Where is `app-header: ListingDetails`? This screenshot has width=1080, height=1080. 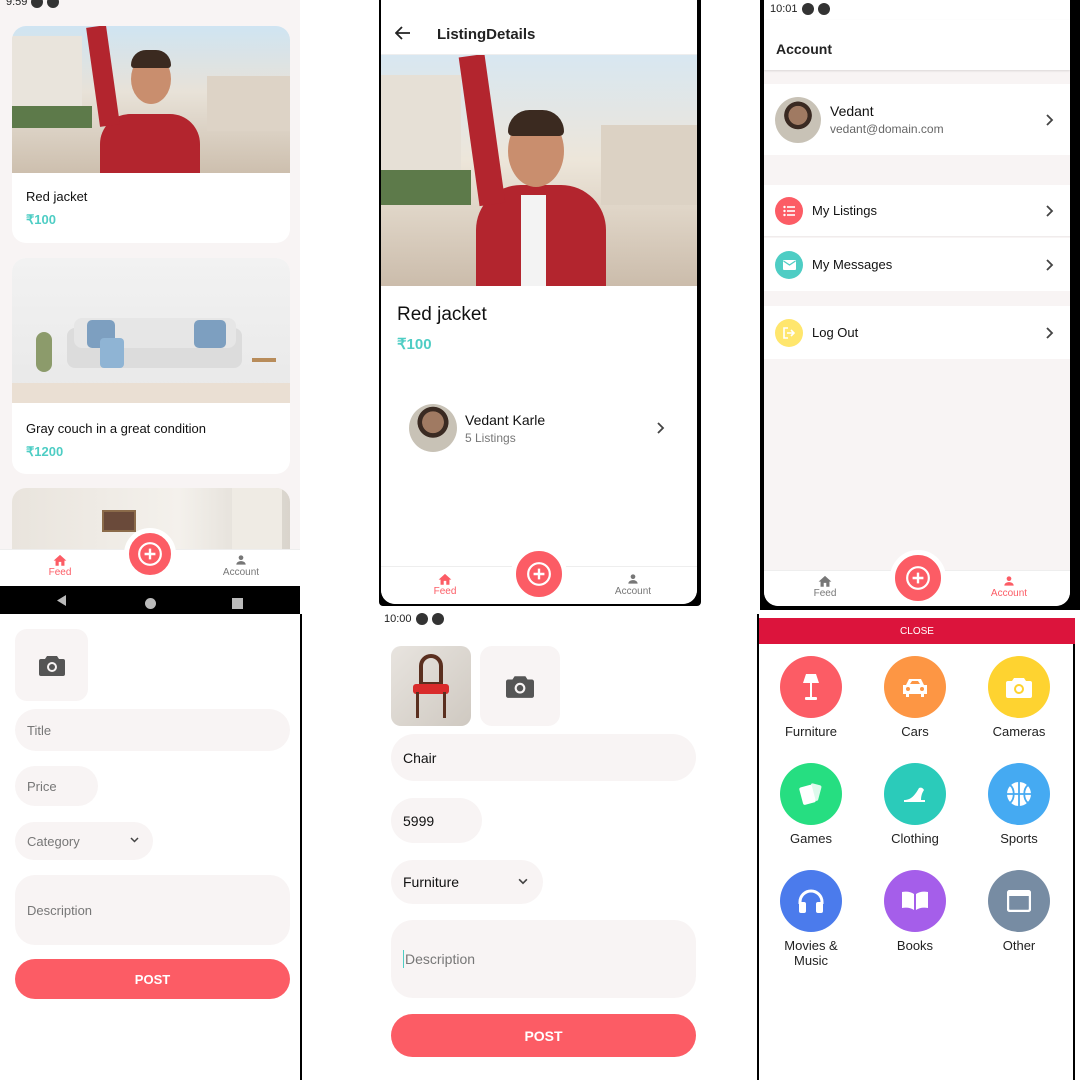
app-header: ListingDetails is located at coordinates (539, 27).